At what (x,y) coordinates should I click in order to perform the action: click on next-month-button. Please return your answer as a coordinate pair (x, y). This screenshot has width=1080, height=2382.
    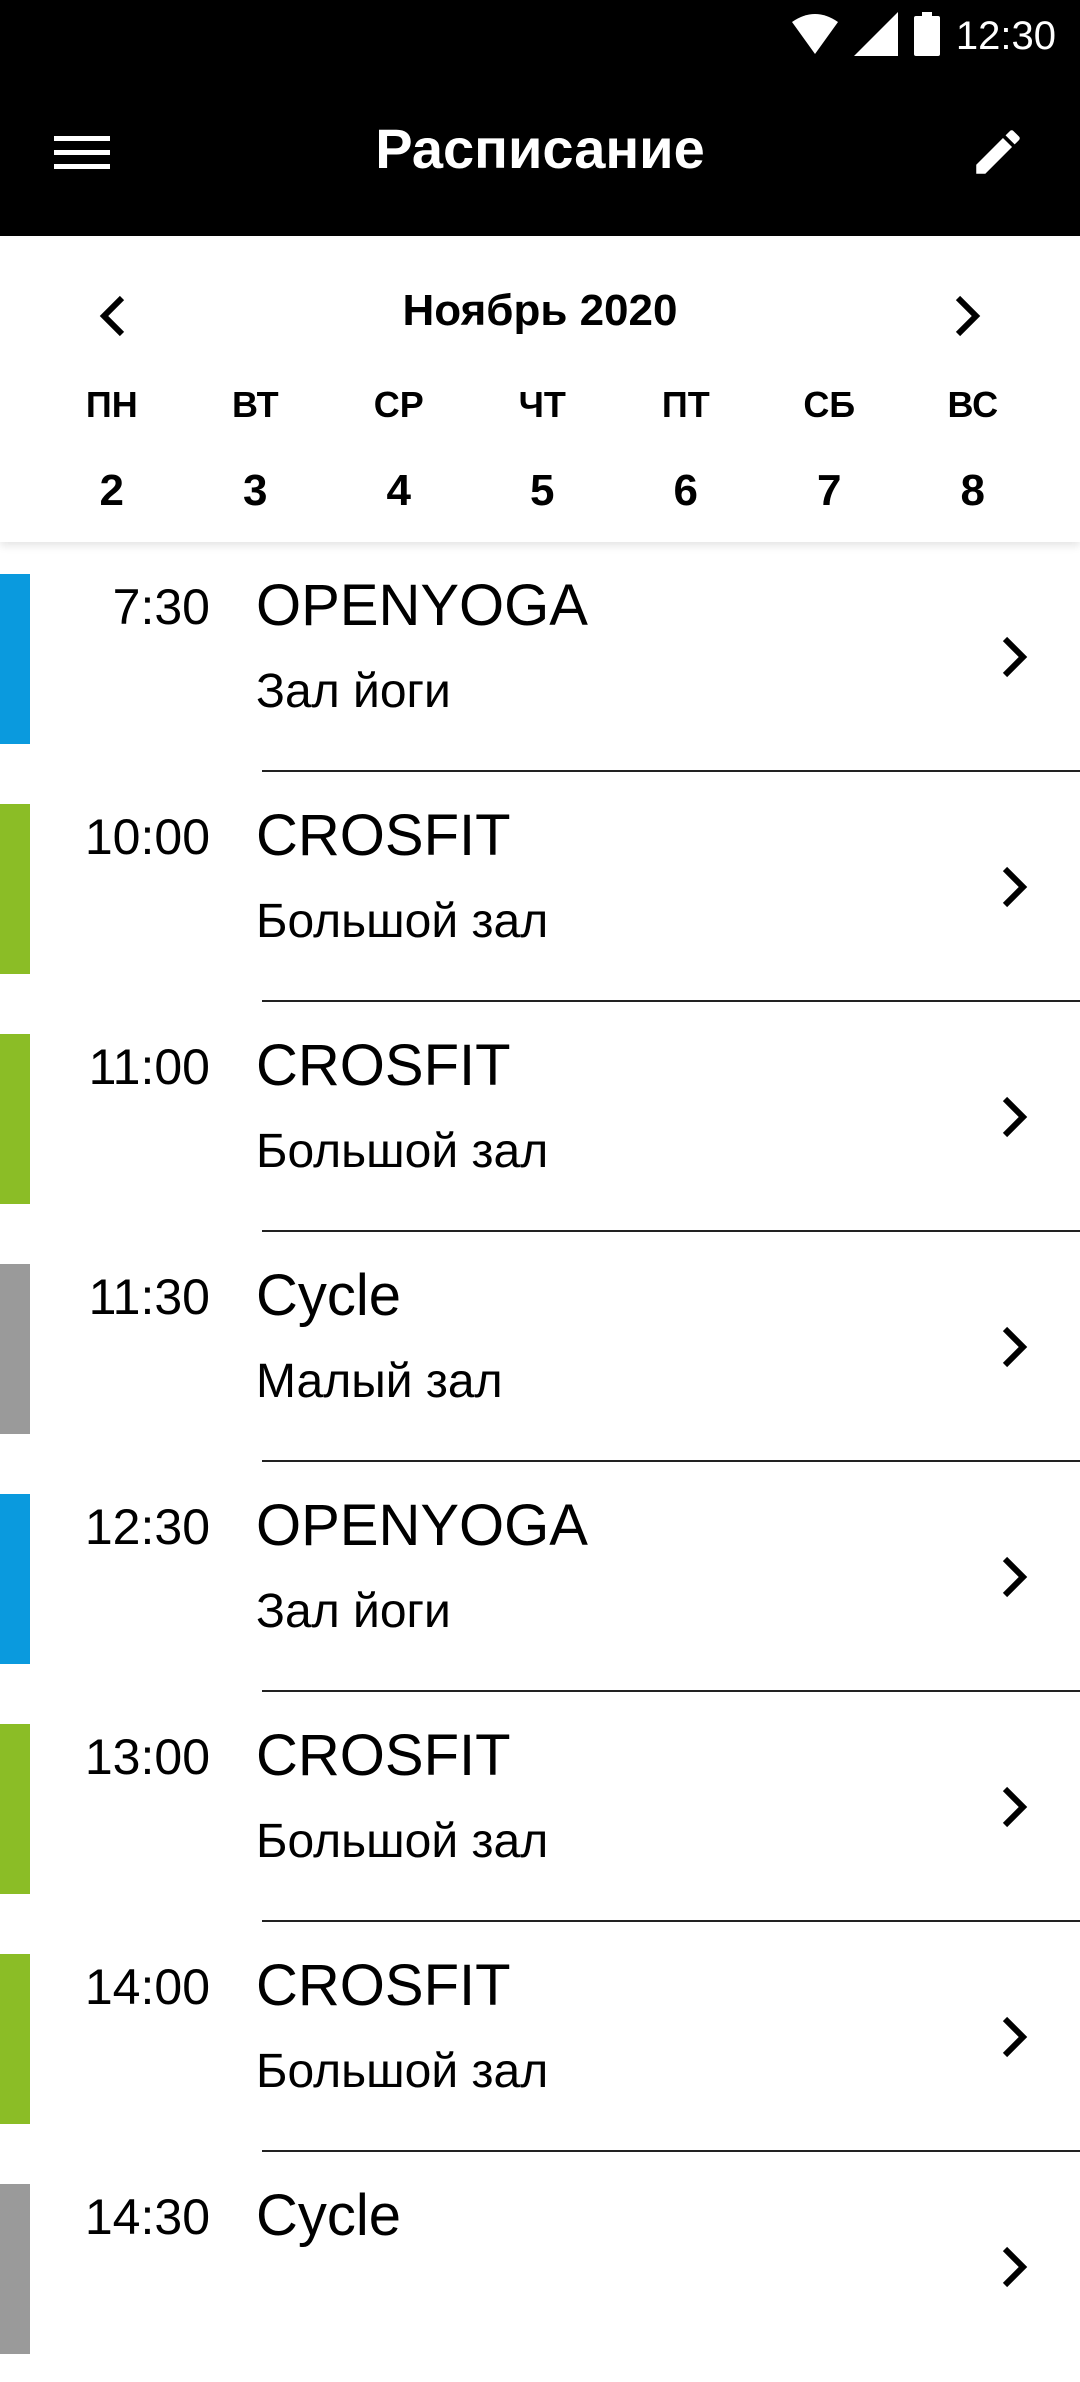
    Looking at the image, I should click on (968, 318).